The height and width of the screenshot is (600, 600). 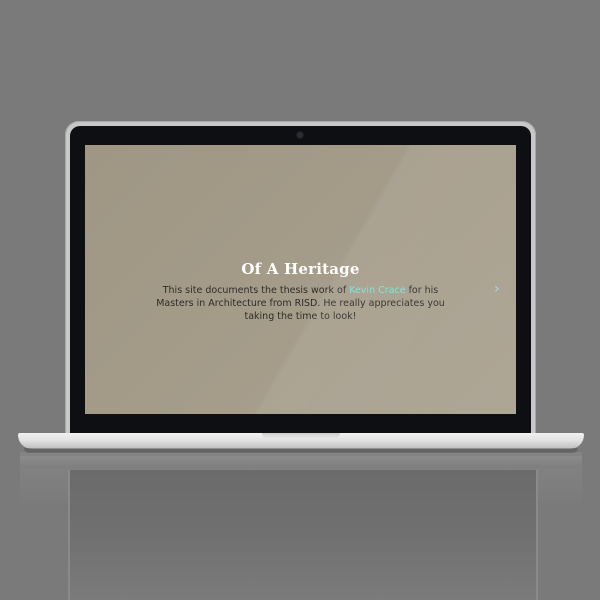 I want to click on author-link: Kevin Crace, so click(x=377, y=290).